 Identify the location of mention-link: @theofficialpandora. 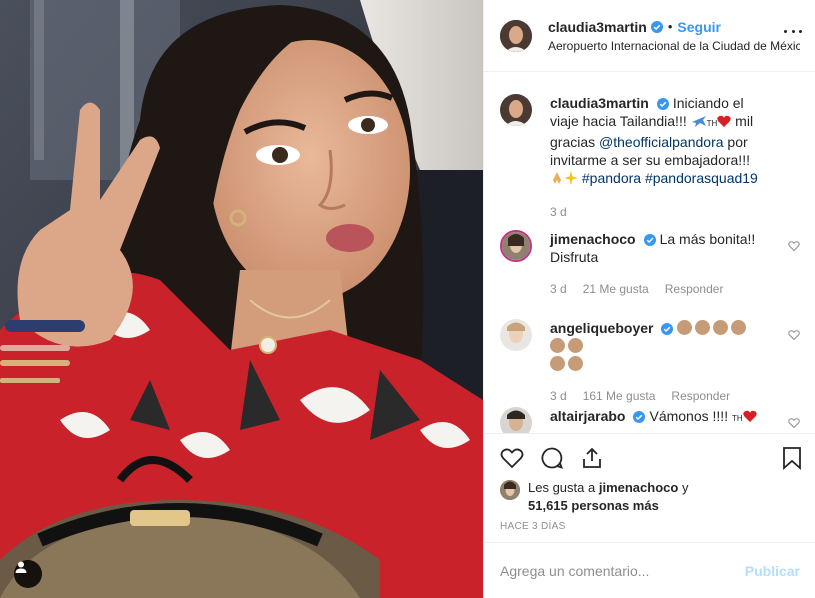
(661, 142).